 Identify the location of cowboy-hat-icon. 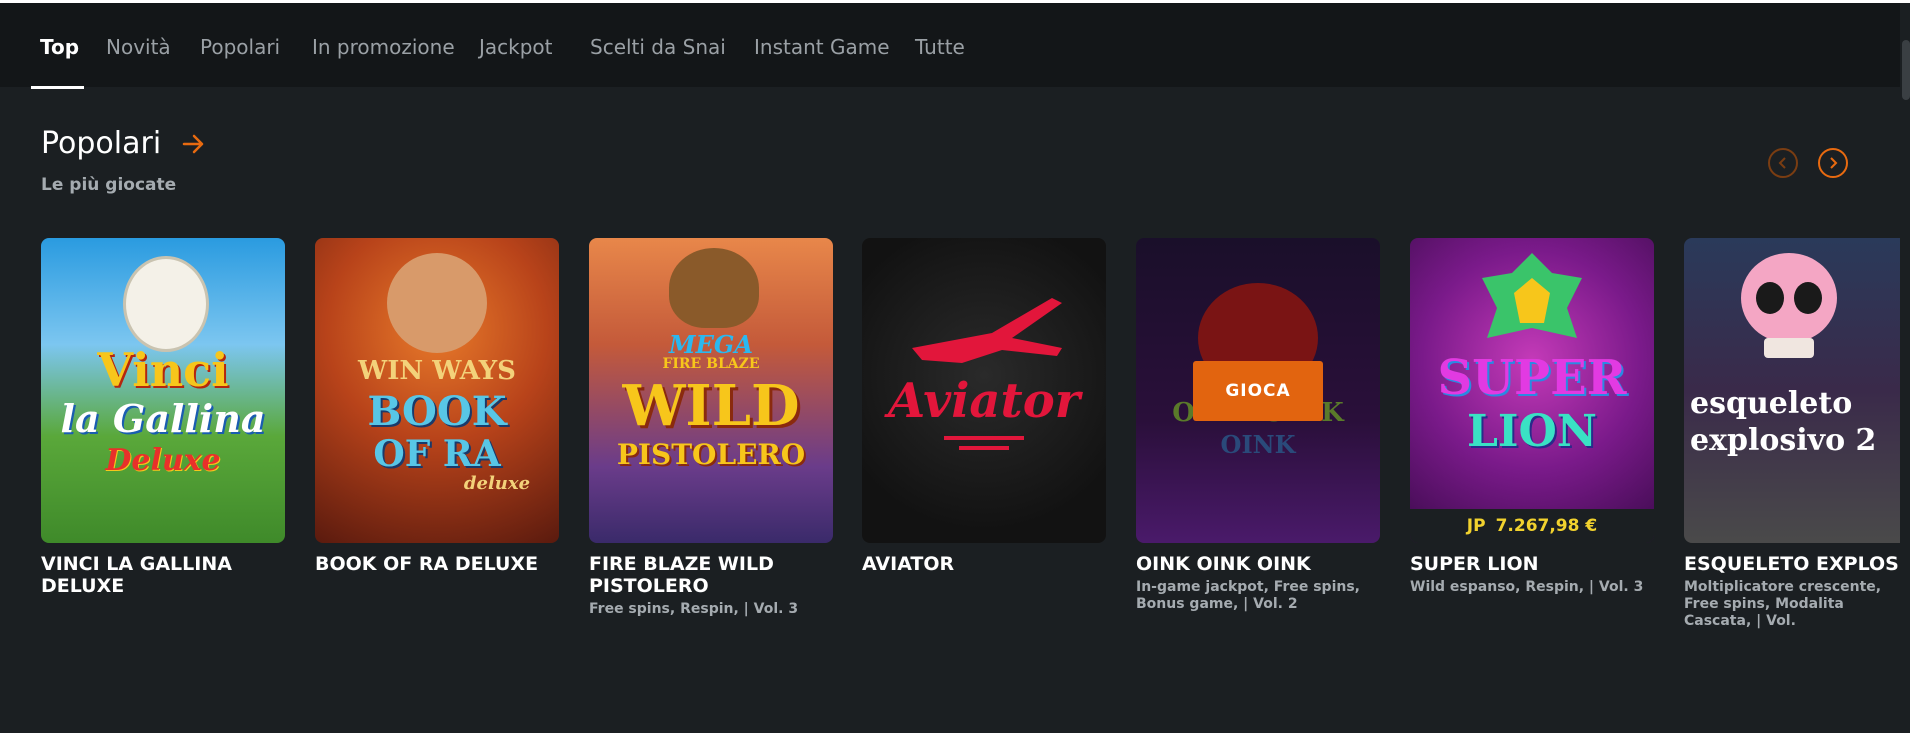
(714, 288).